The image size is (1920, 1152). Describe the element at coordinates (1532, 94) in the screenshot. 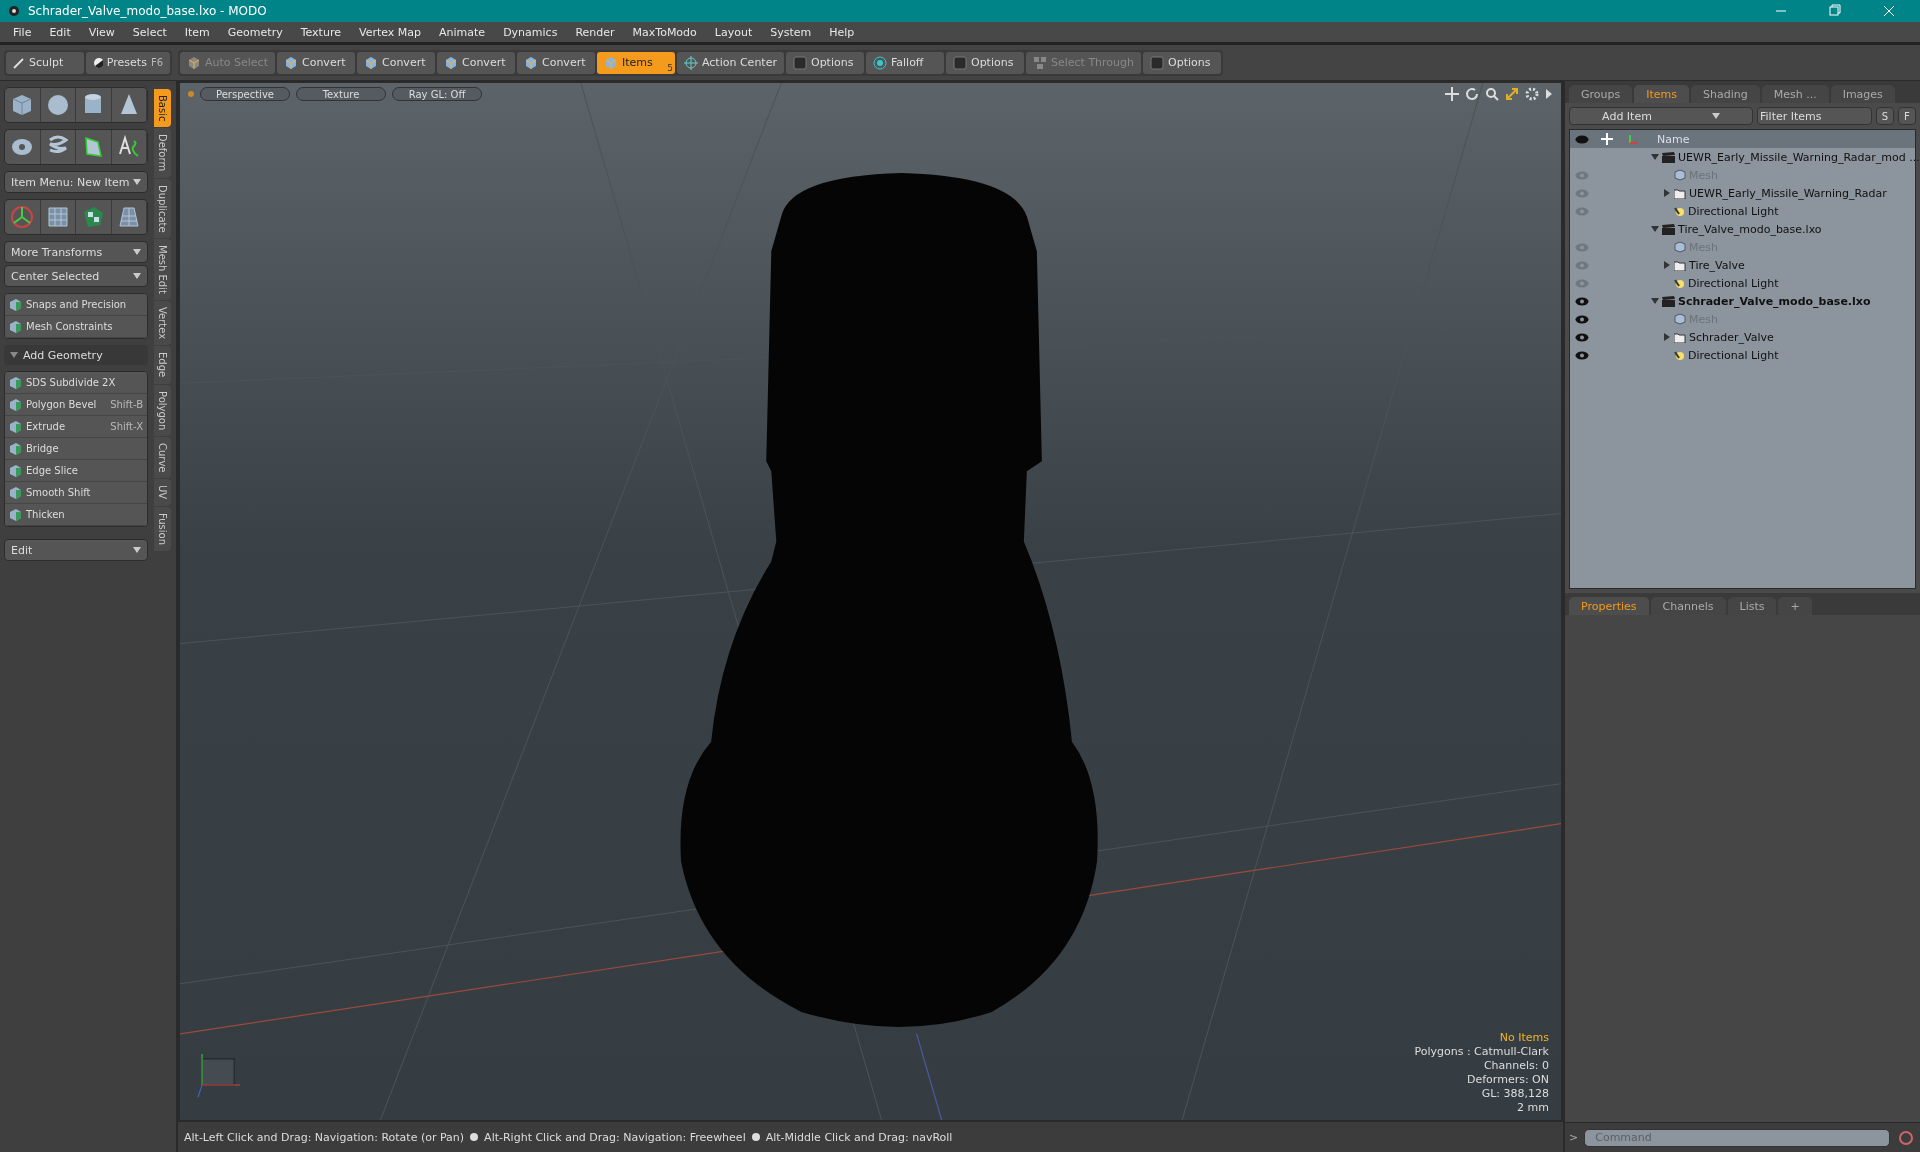

I see `settings-icon` at that location.